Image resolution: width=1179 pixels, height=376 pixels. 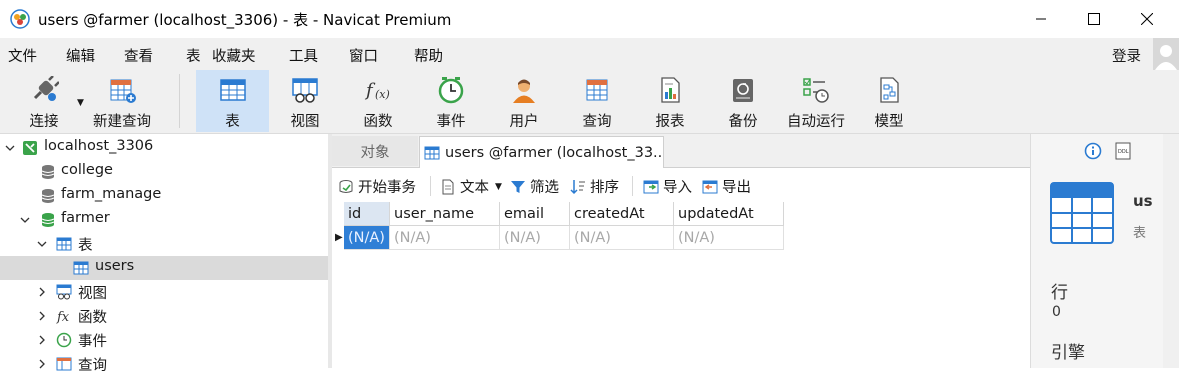 What do you see at coordinates (1093, 151) in the screenshot?
I see `info-icon` at bounding box center [1093, 151].